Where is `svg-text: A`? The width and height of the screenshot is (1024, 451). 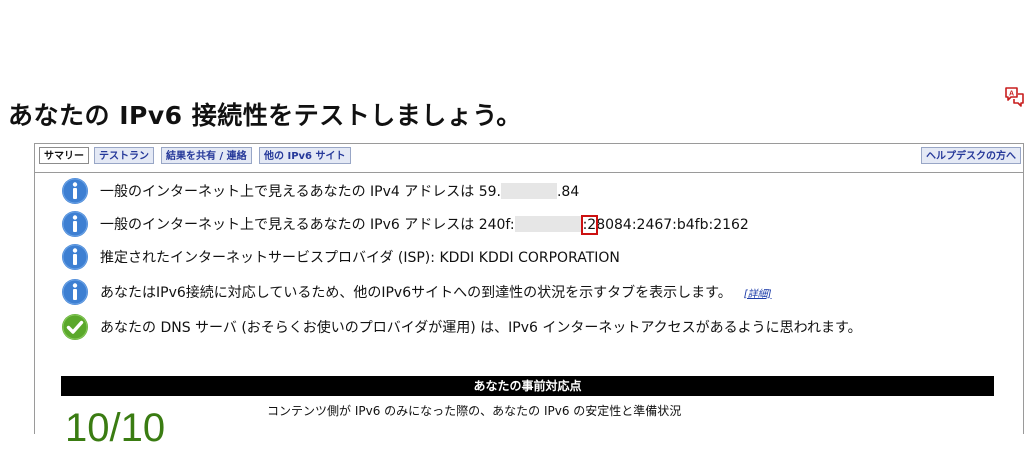
svg-text: A is located at coordinates (1011, 94).